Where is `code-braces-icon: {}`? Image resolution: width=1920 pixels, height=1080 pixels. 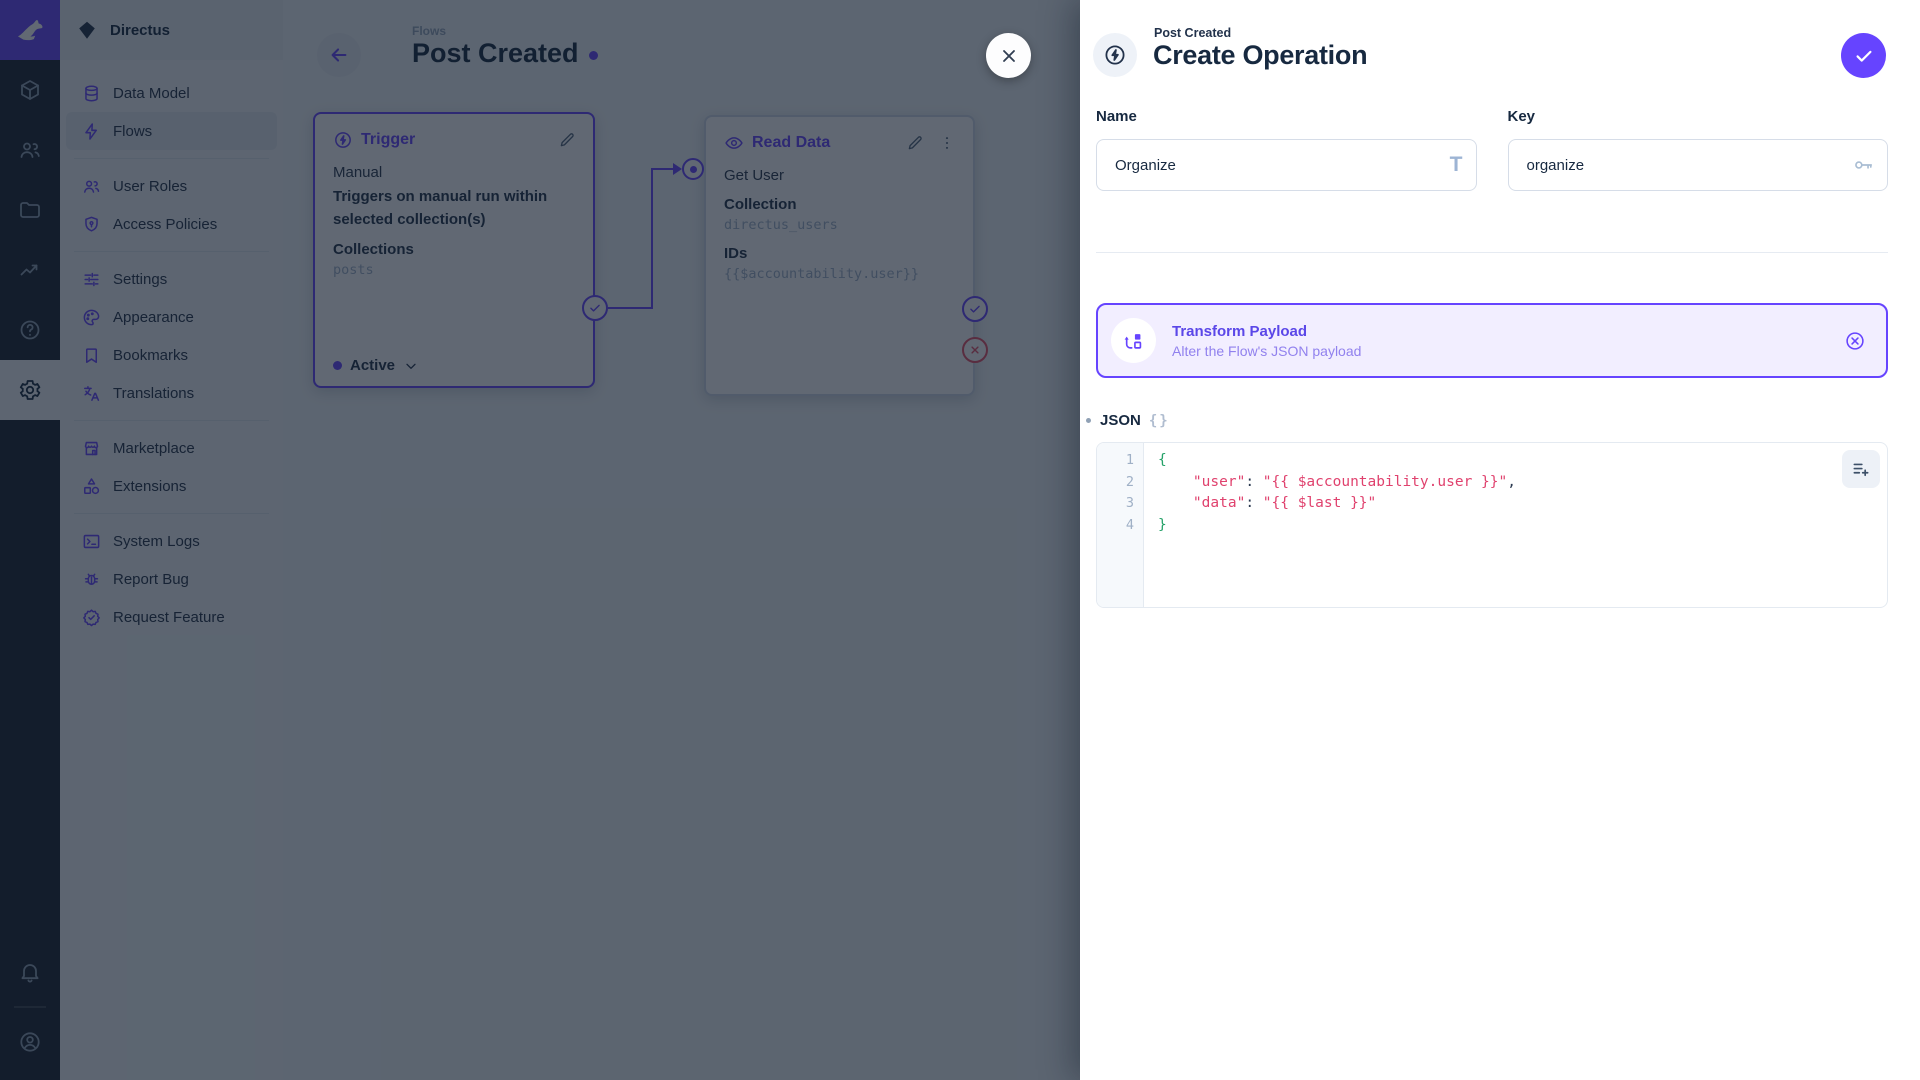 code-braces-icon: {} is located at coordinates (1159, 420).